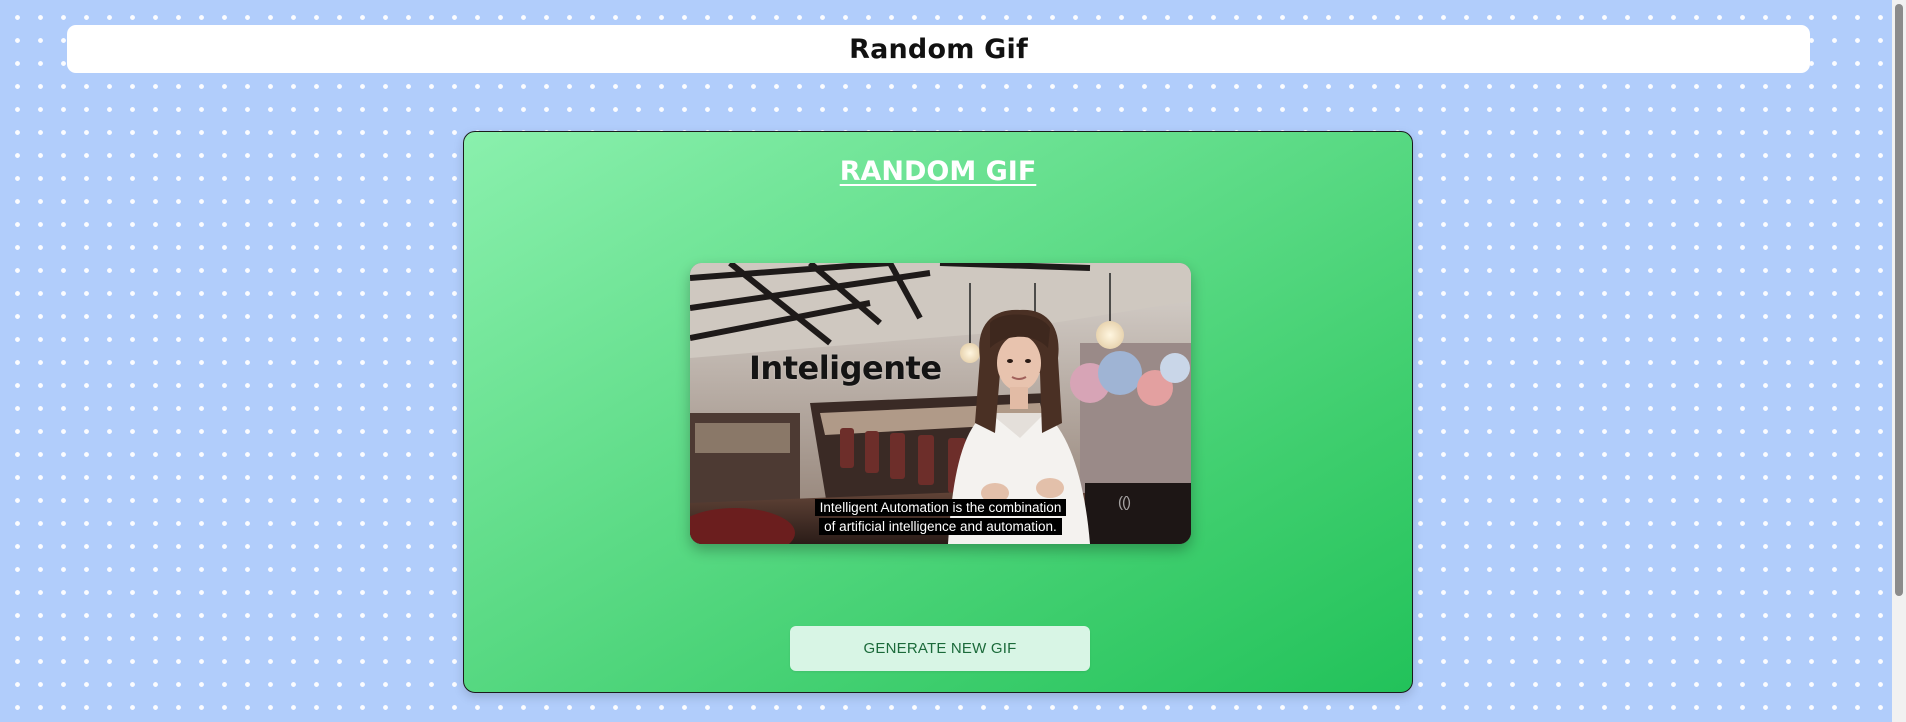 The width and height of the screenshot is (1906, 722). Describe the element at coordinates (940, 648) in the screenshot. I see `generate-new-gif-button: GENERATE NEW GIF` at that location.